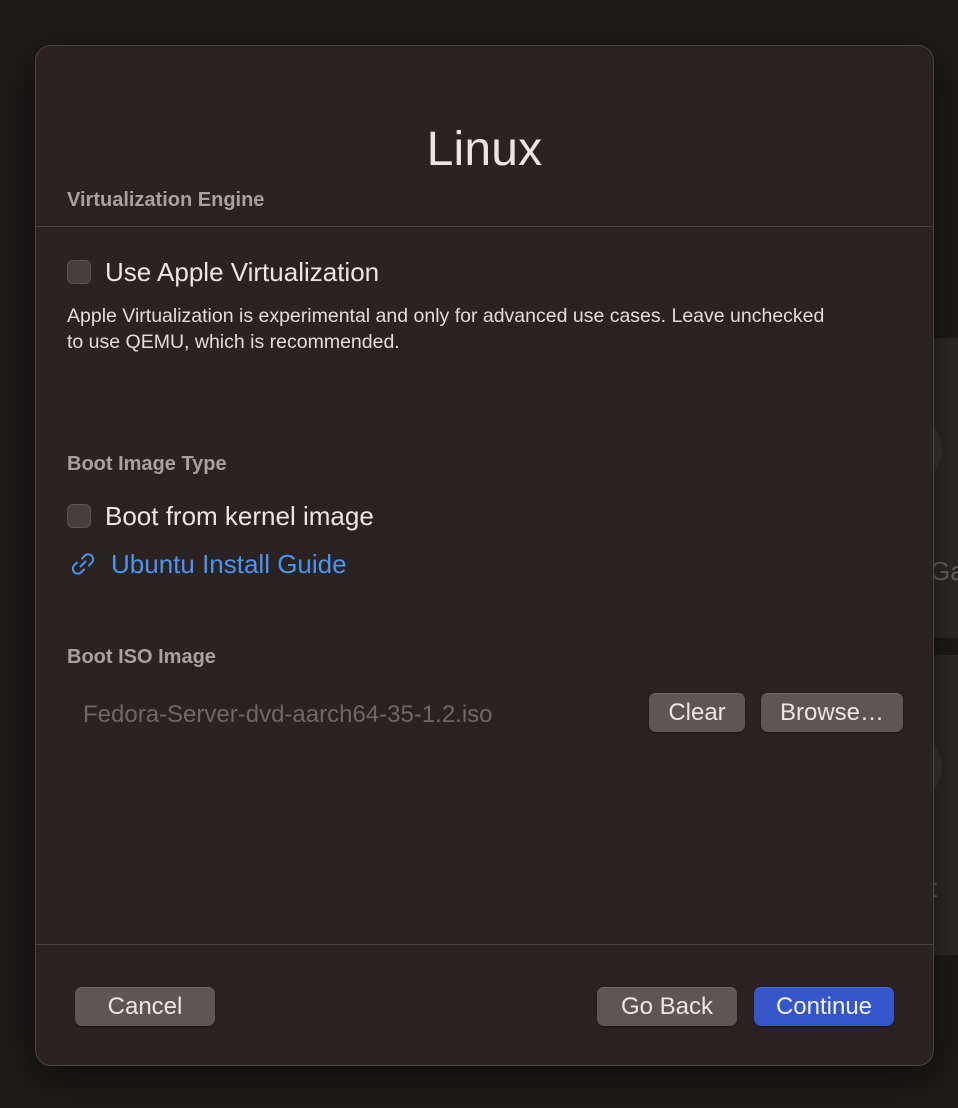  Describe the element at coordinates (166, 200) in the screenshot. I see `virtualization-engine-header: Virtualization Engine` at that location.